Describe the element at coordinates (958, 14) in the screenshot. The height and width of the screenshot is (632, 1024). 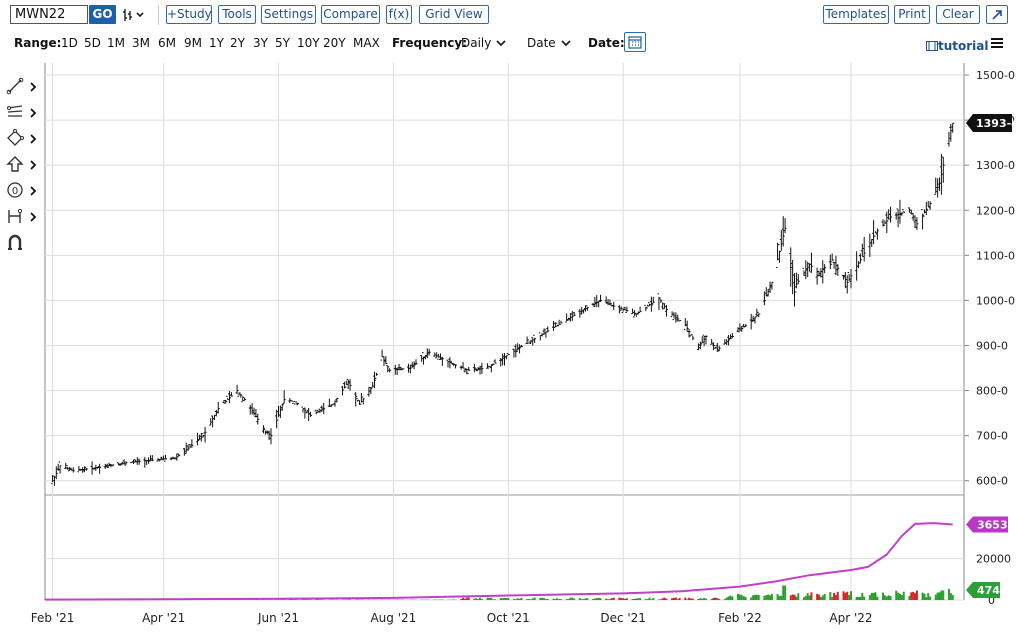
I see `clear-button: Clear` at that location.